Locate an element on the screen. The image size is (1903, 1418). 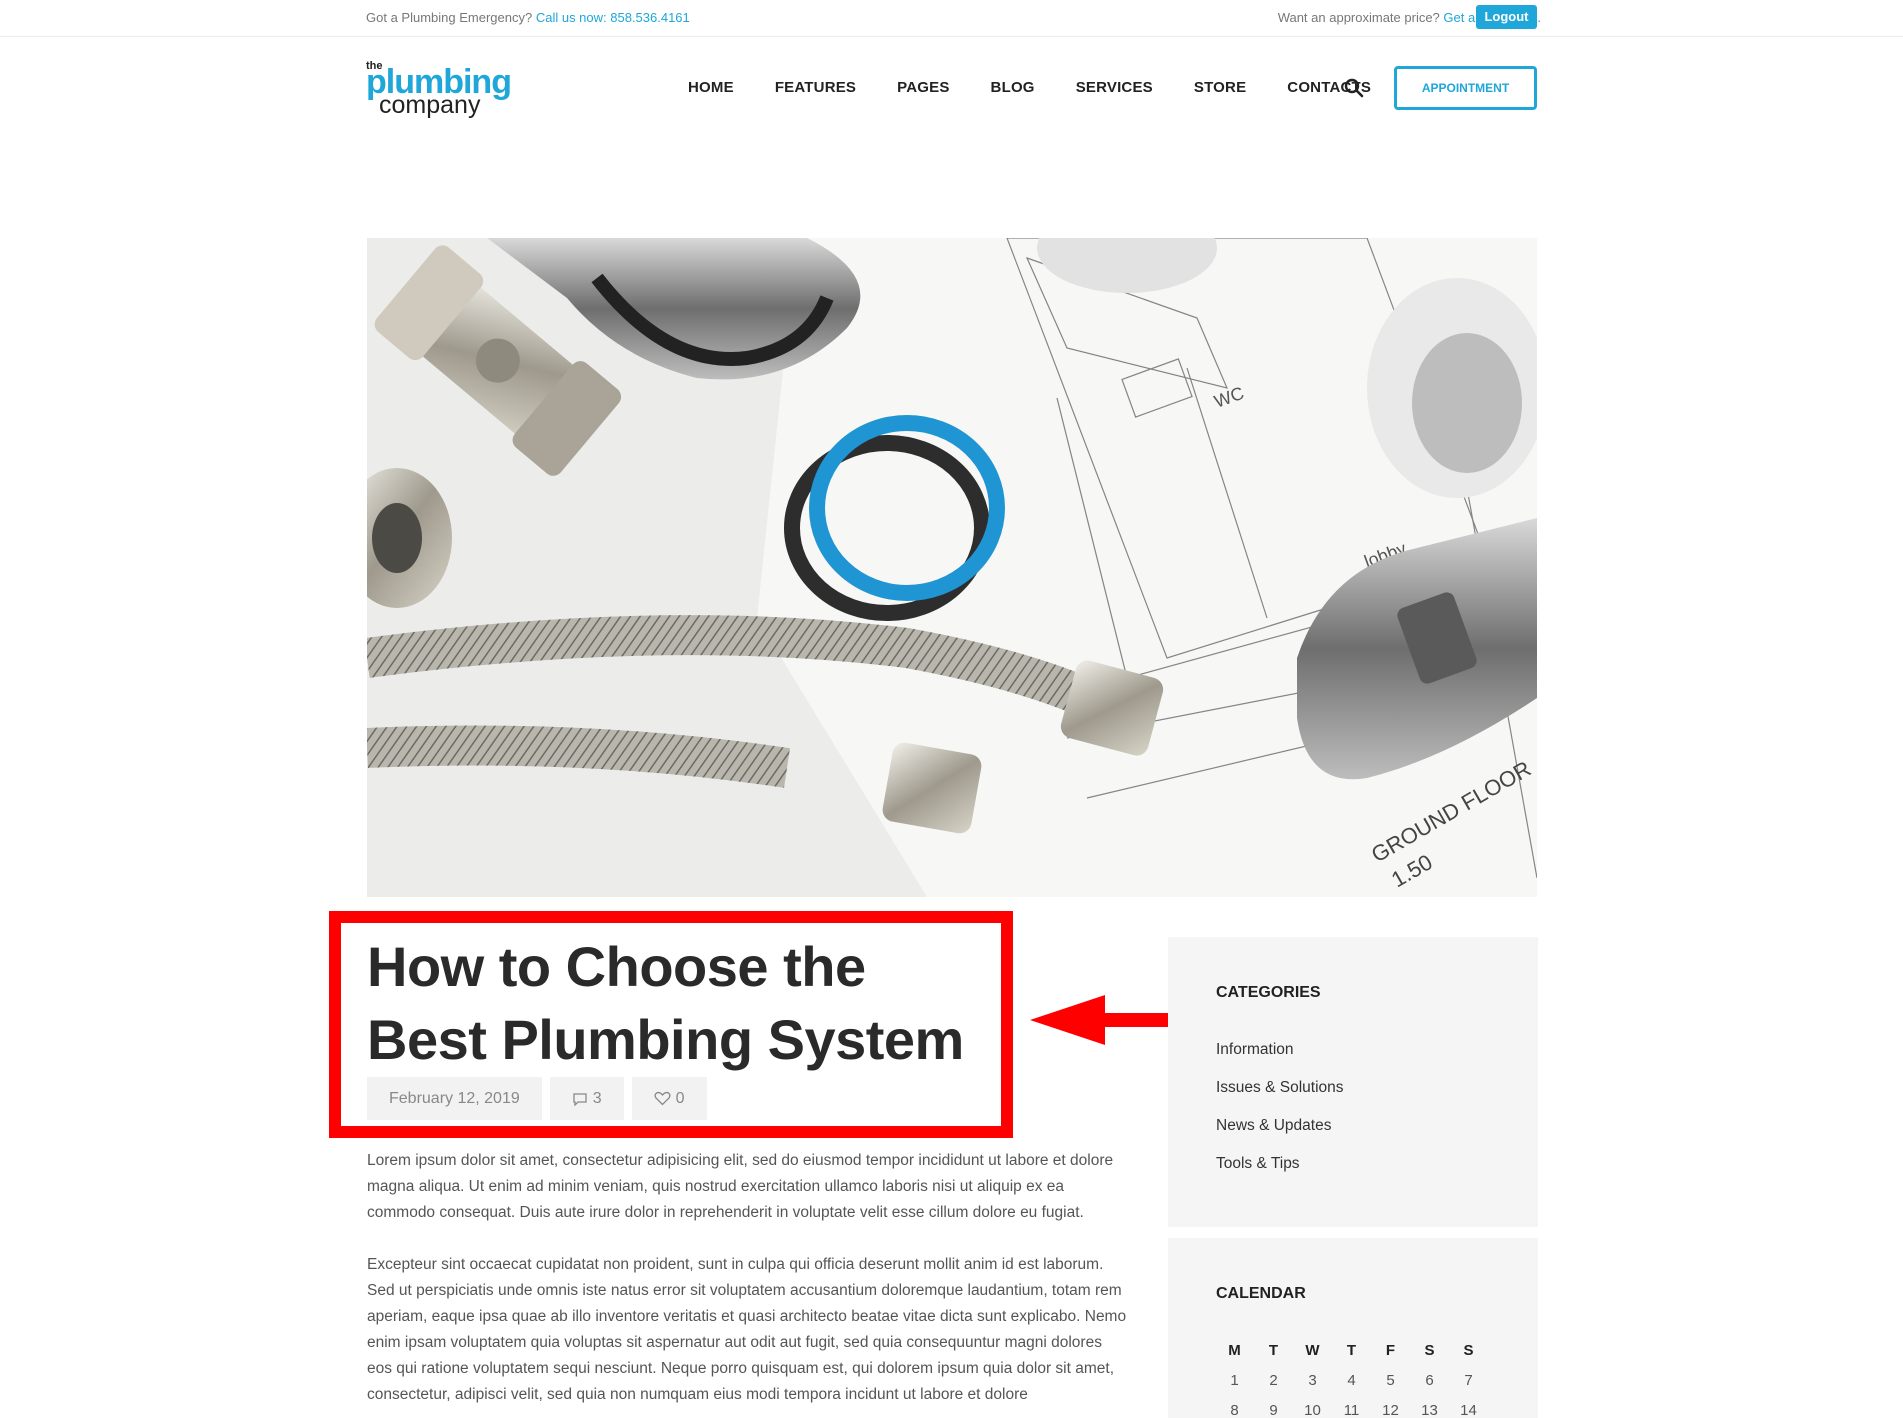
category-issues-solutions: Issues & Solutions is located at coordinates (1280, 1098).